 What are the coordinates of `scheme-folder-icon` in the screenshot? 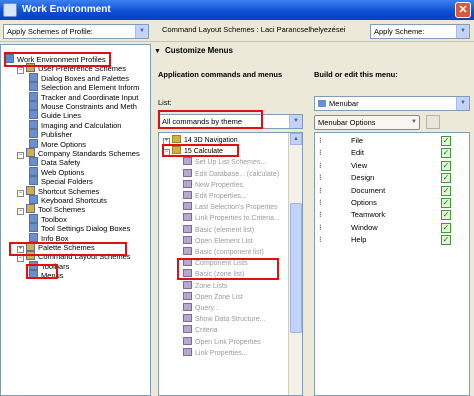 It's located at (30, 68).